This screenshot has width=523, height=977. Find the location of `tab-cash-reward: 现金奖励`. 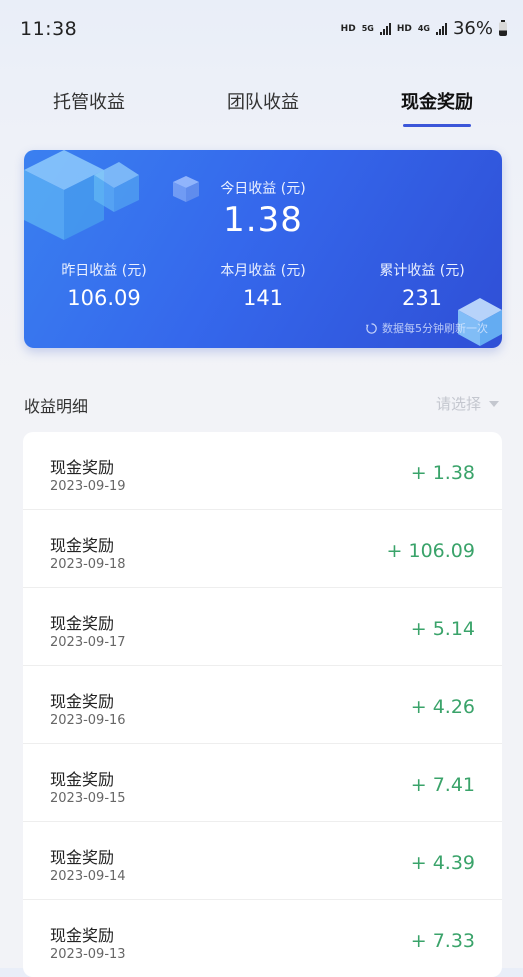

tab-cash-reward: 现金奖励 is located at coordinates (437, 101).